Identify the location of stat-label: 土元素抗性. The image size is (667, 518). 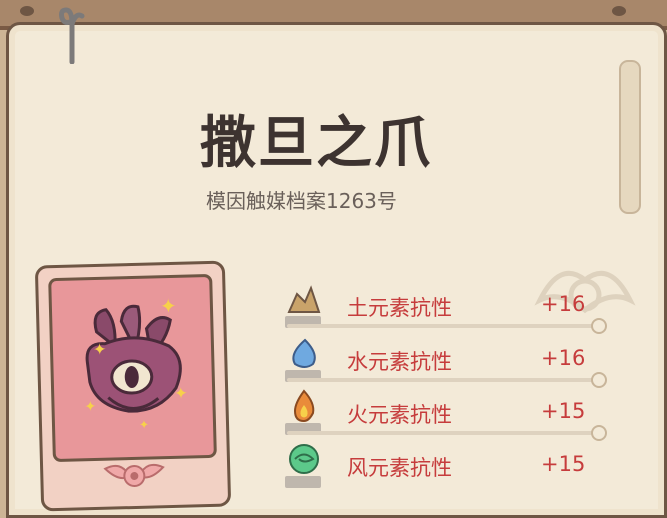
(399, 308).